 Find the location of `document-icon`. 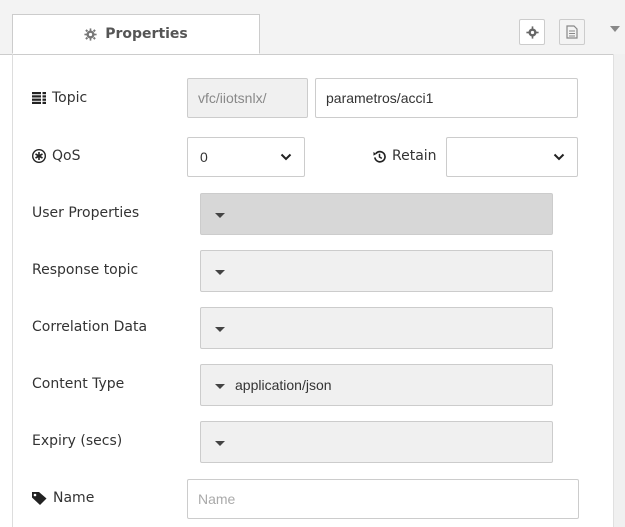

document-icon is located at coordinates (572, 32).